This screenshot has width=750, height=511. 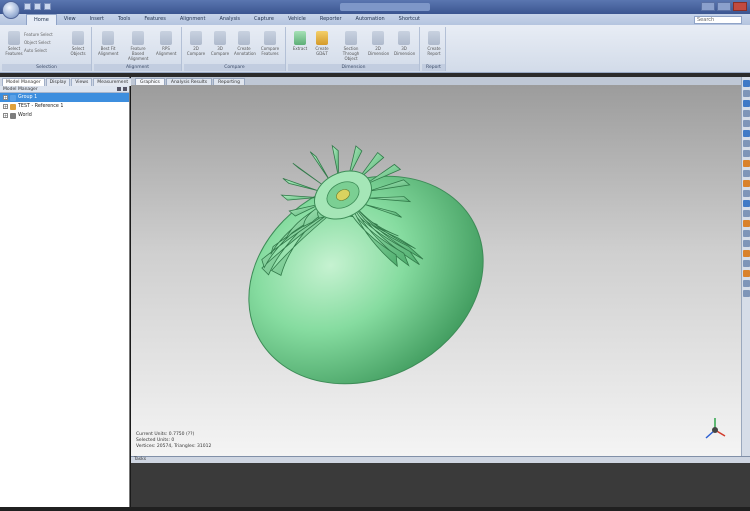 I want to click on left-panel-tabs: Model Manager Display Views Measurement, so click(x=66, y=81).